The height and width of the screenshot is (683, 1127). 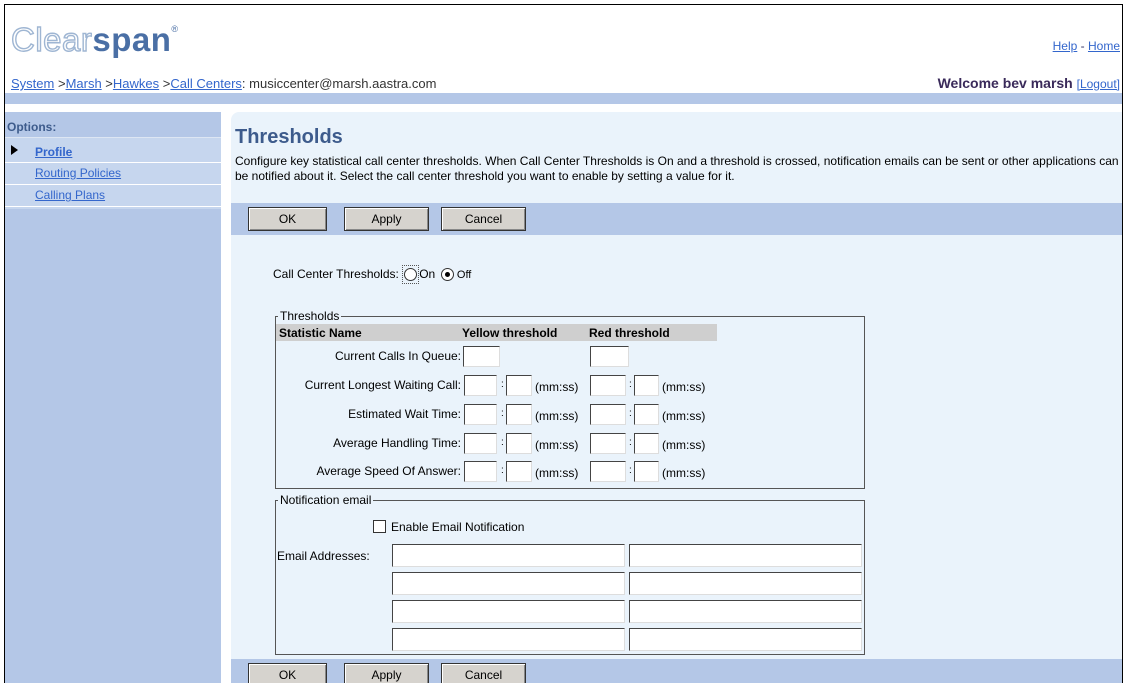 What do you see at coordinates (326, 500) in the screenshot?
I see `notification-legend: Notification email` at bounding box center [326, 500].